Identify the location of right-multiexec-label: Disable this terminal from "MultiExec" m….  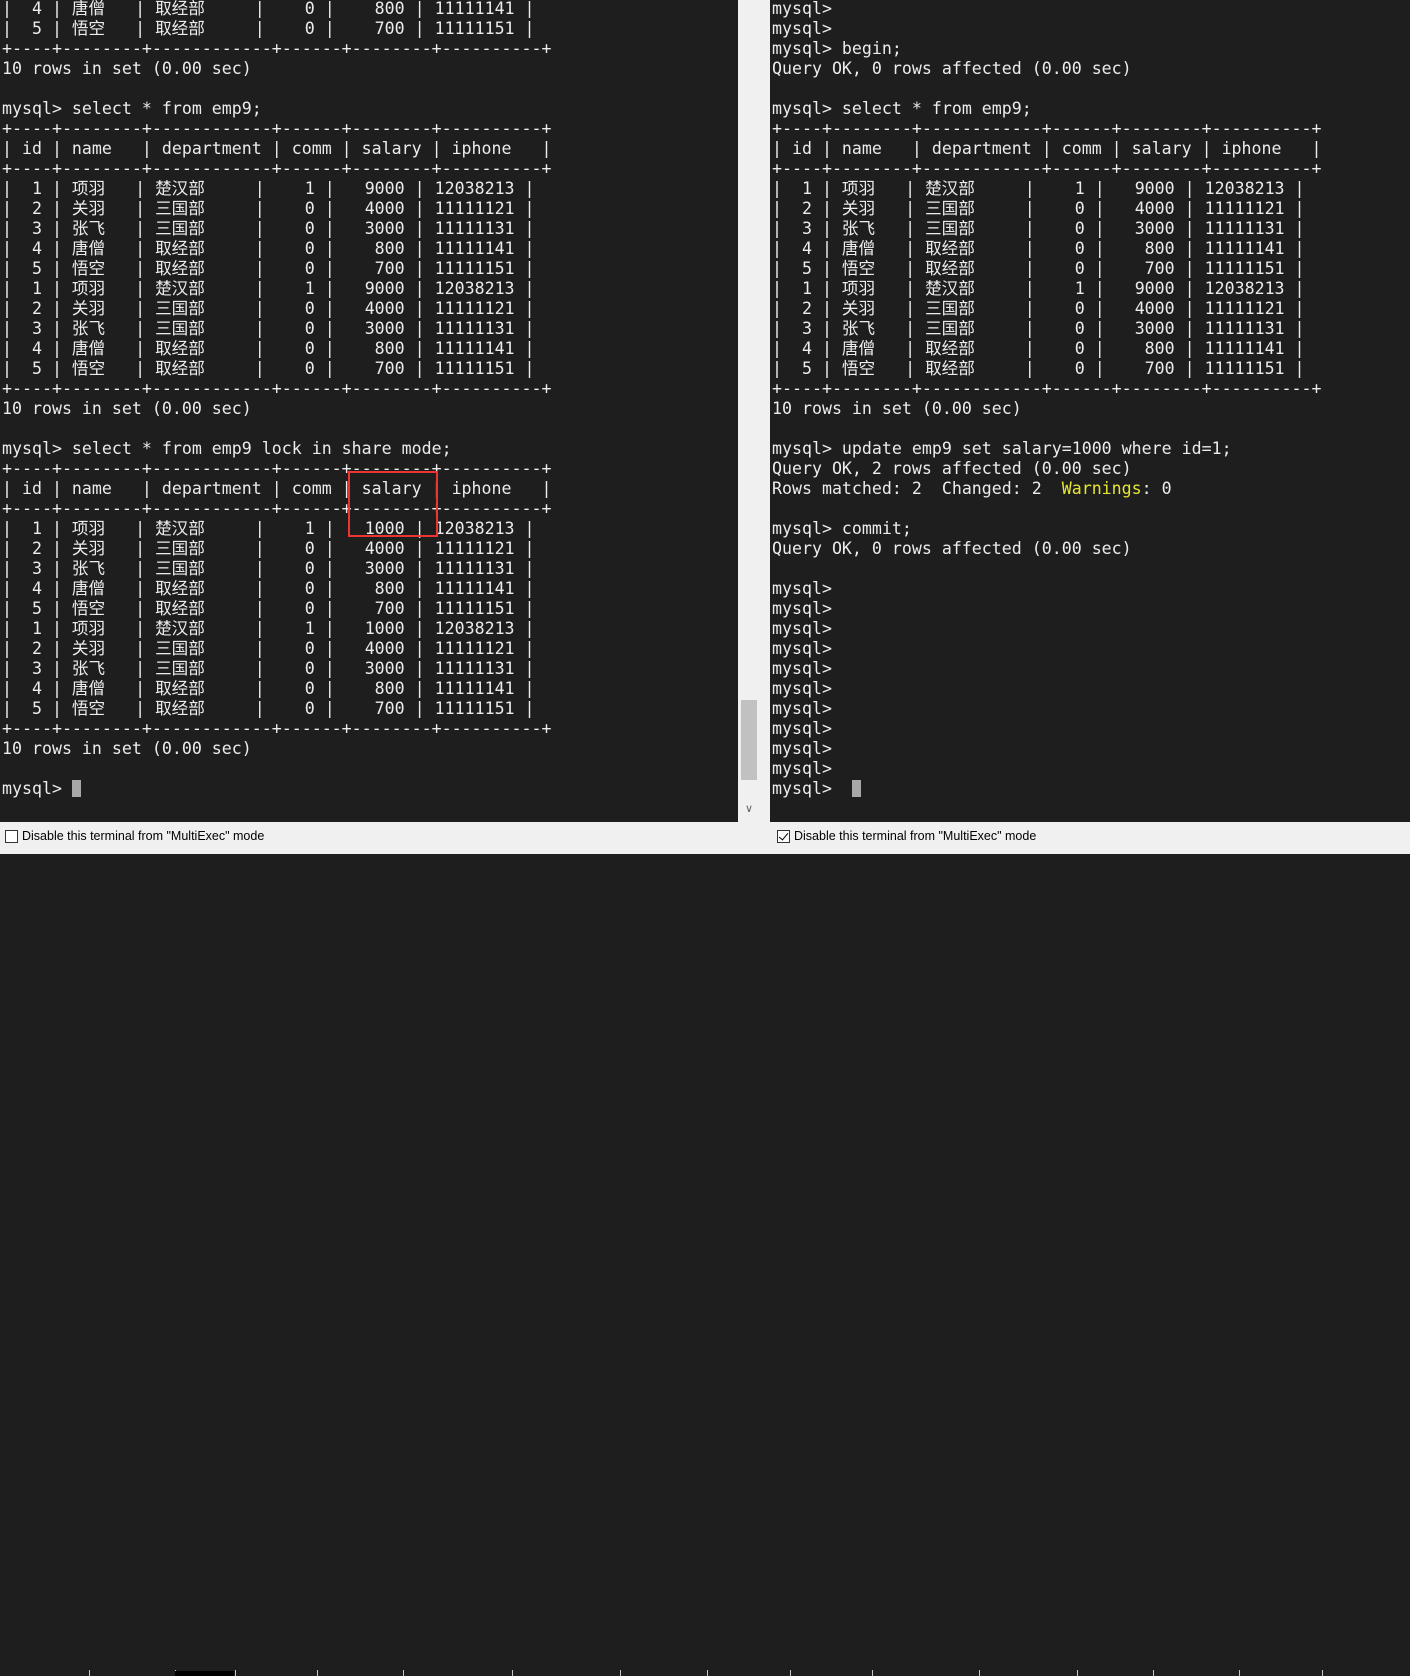
(915, 836).